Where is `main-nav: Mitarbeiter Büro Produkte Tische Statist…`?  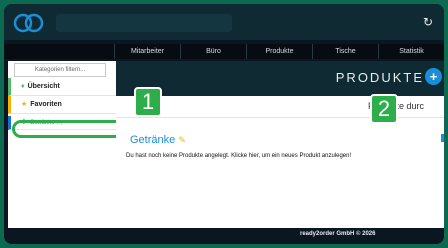 main-nav: Mitarbeiter Büro Produkte Tische Statist… is located at coordinates (224, 51).